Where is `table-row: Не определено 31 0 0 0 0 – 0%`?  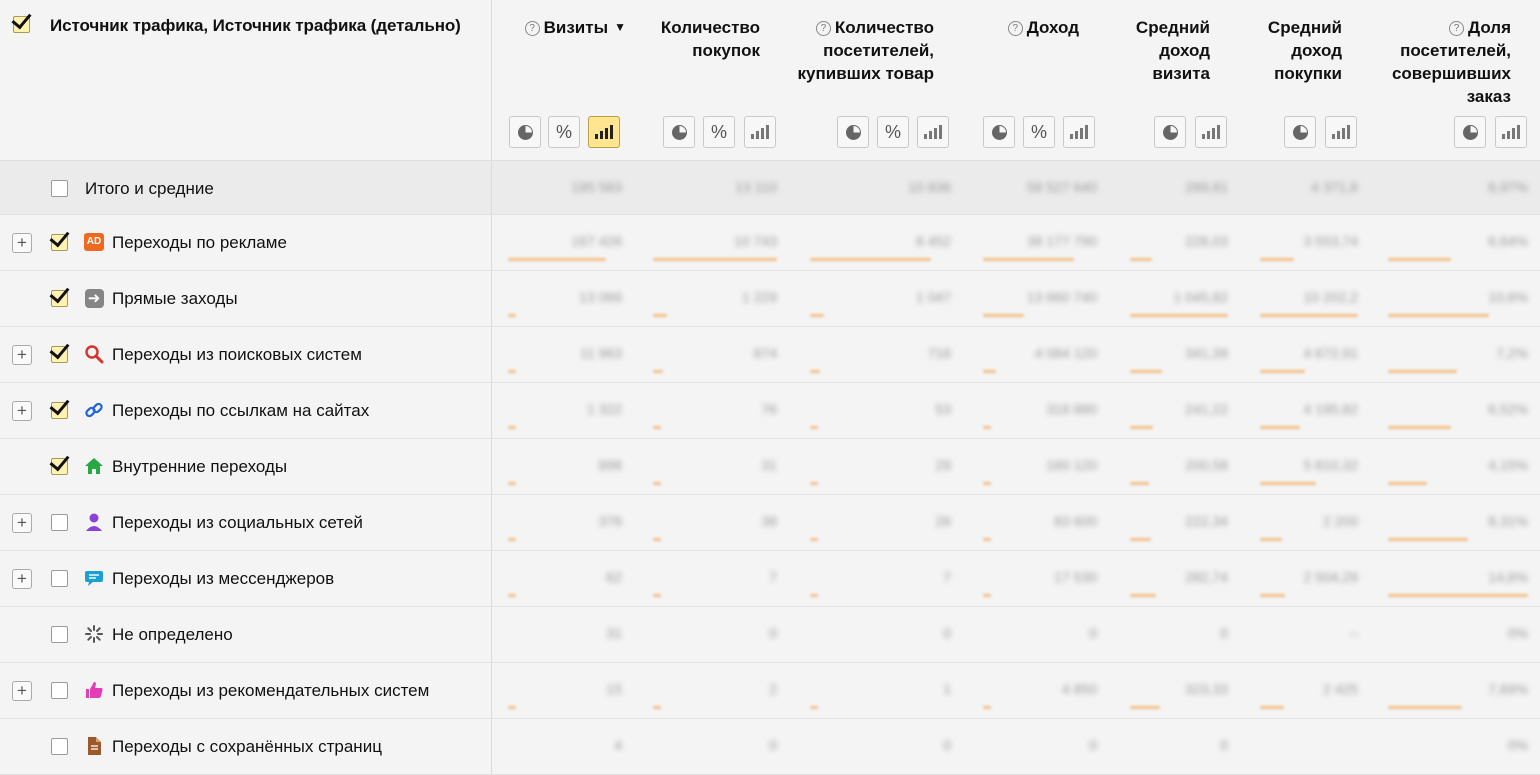 table-row: Не определено 31 0 0 0 0 – 0% is located at coordinates (770, 635).